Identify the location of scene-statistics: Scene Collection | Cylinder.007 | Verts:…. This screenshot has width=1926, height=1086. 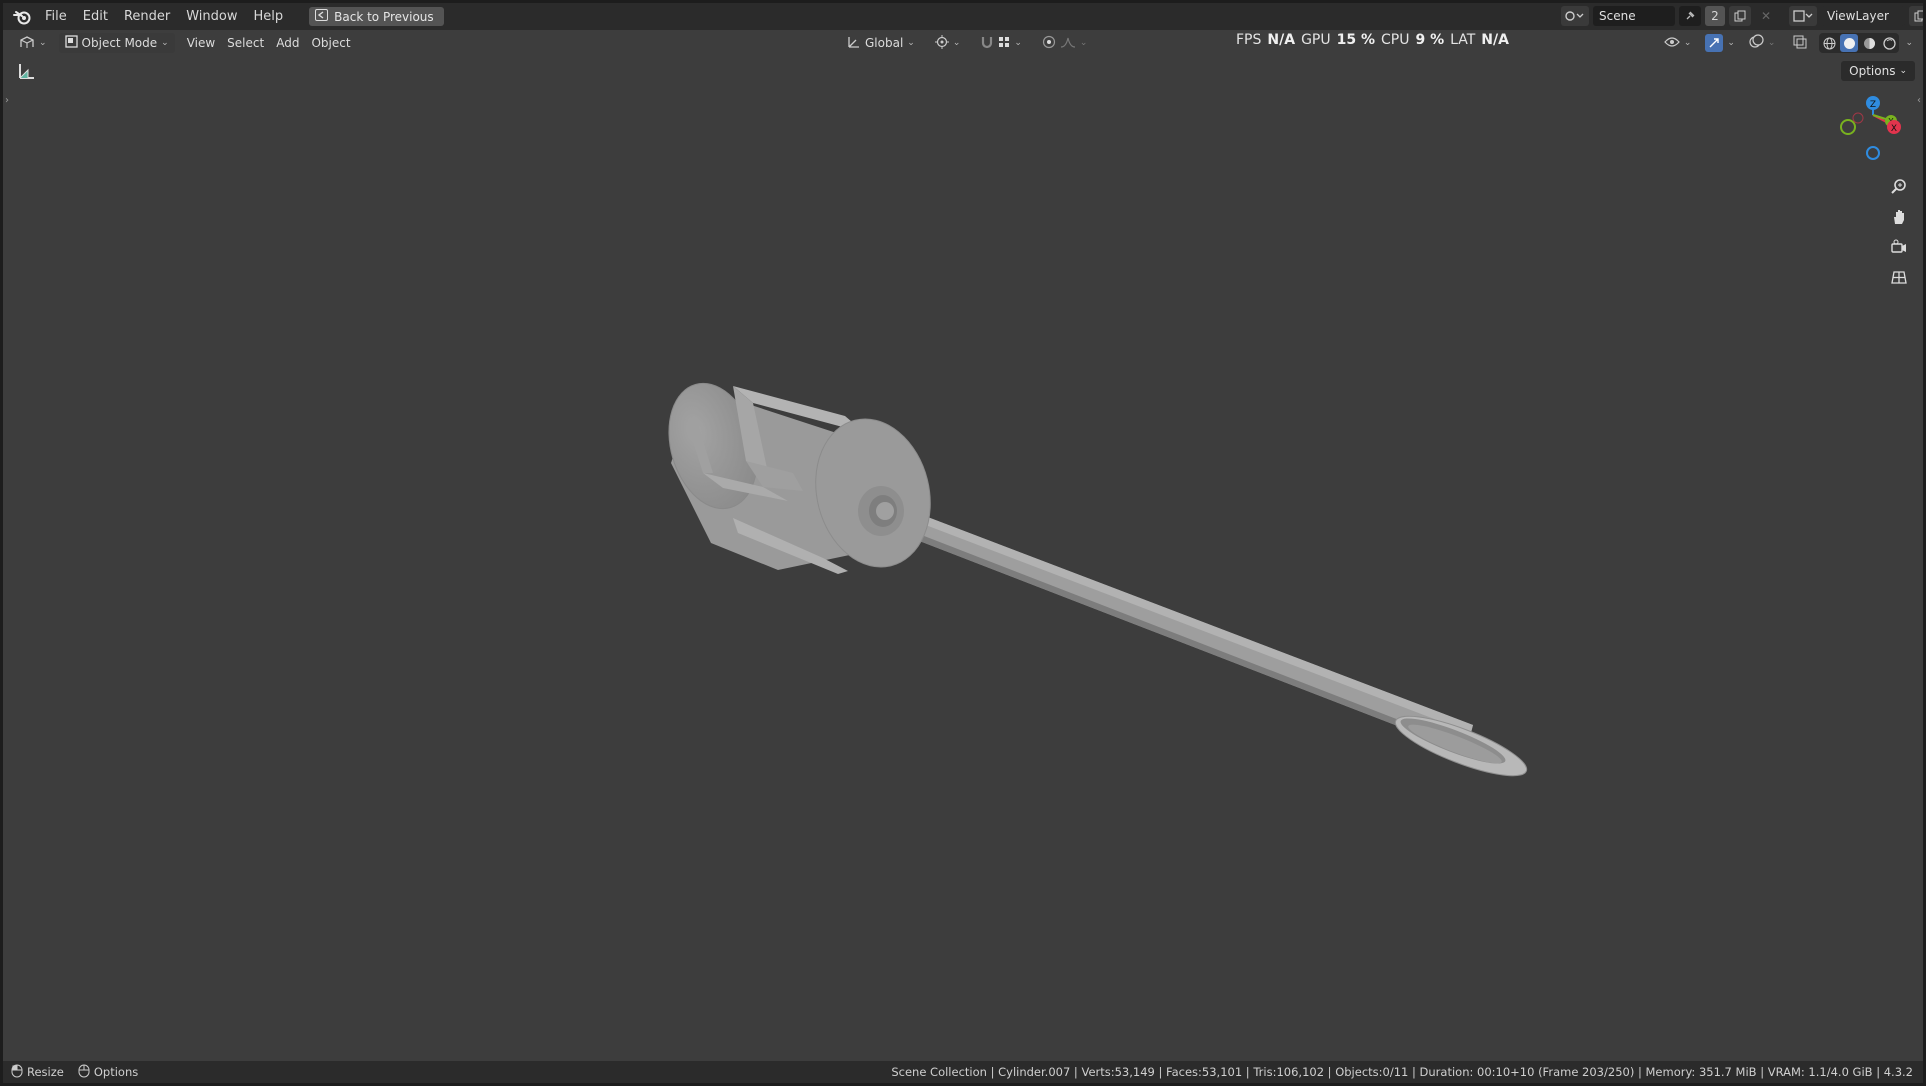
(1402, 1072).